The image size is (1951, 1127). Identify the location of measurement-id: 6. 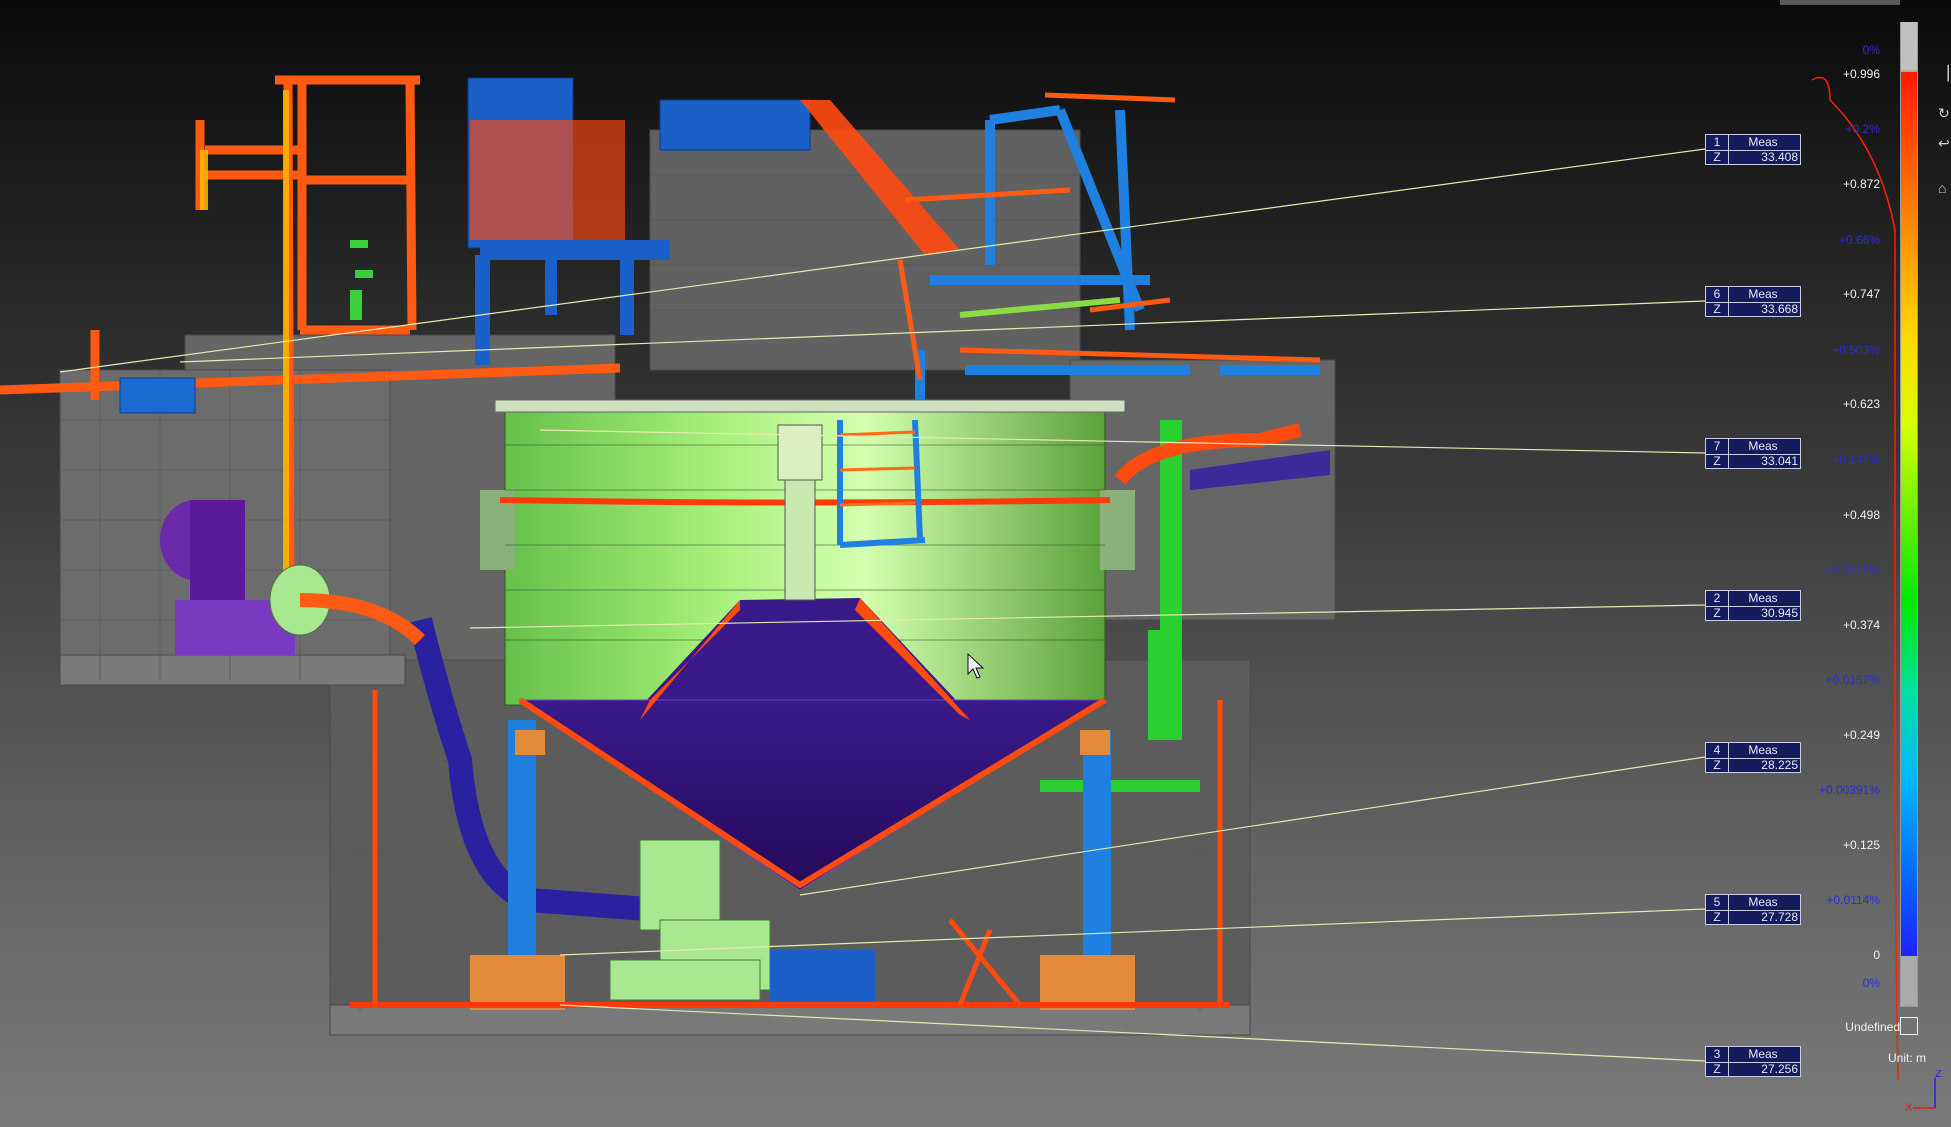
(1717, 294).